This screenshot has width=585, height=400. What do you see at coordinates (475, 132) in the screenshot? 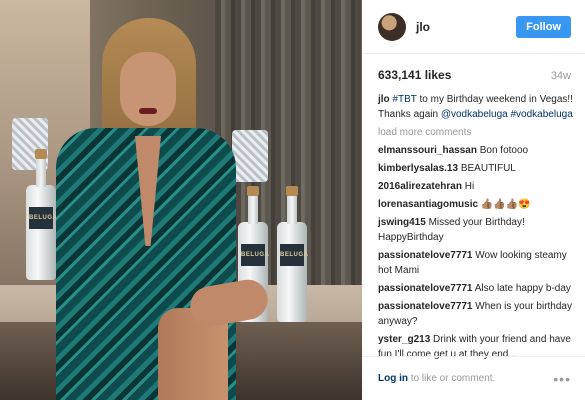
I see `load-more-comments: load more comments` at bounding box center [475, 132].